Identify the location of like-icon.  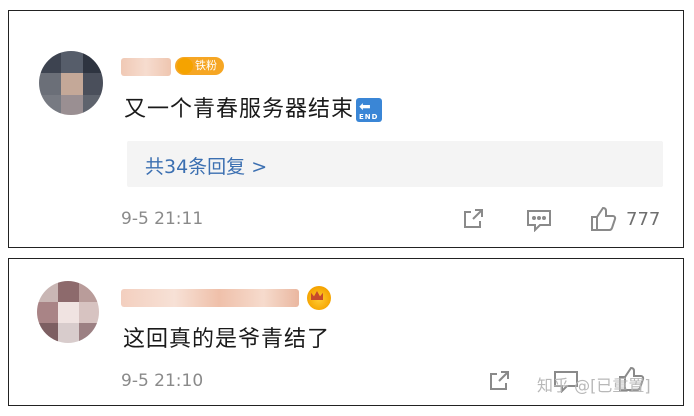
(603, 219).